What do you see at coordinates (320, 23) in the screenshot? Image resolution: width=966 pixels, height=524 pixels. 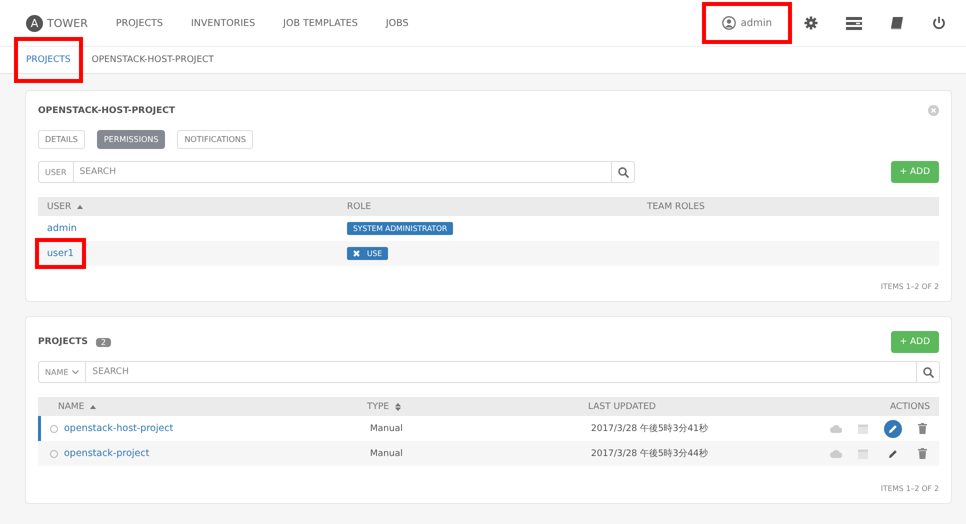 I see `nav-link: JOB TEMPLATES` at bounding box center [320, 23].